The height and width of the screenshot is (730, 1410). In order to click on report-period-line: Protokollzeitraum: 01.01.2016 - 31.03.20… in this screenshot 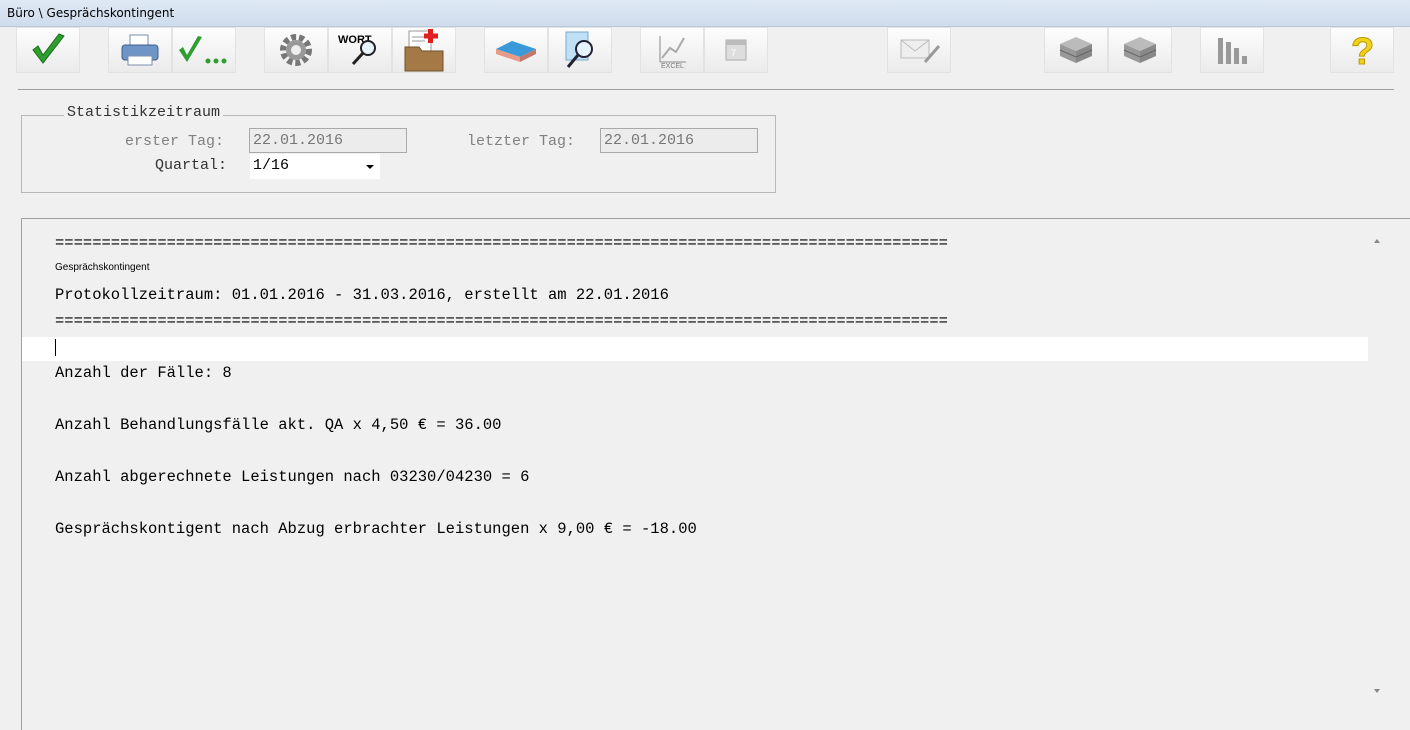, I will do `click(362, 295)`.